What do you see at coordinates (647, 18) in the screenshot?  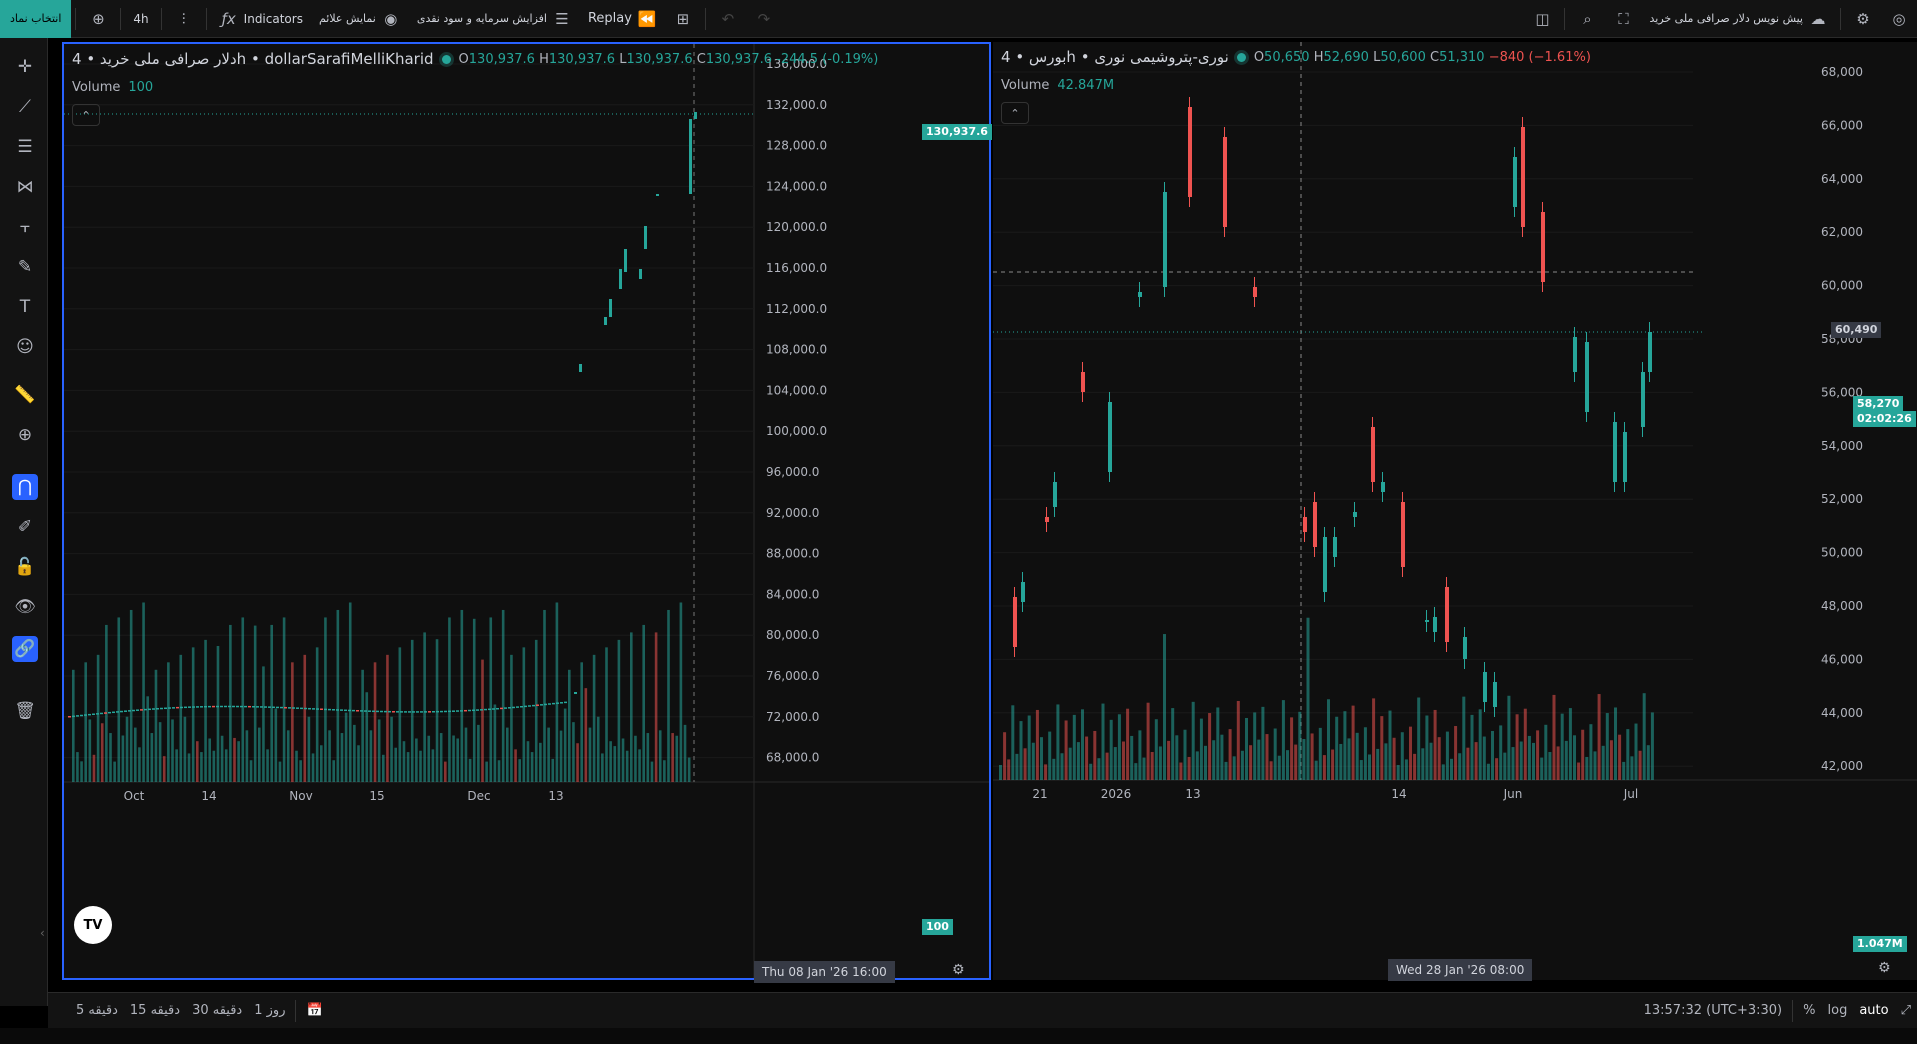 I see `rewind-icon: ⏪` at bounding box center [647, 18].